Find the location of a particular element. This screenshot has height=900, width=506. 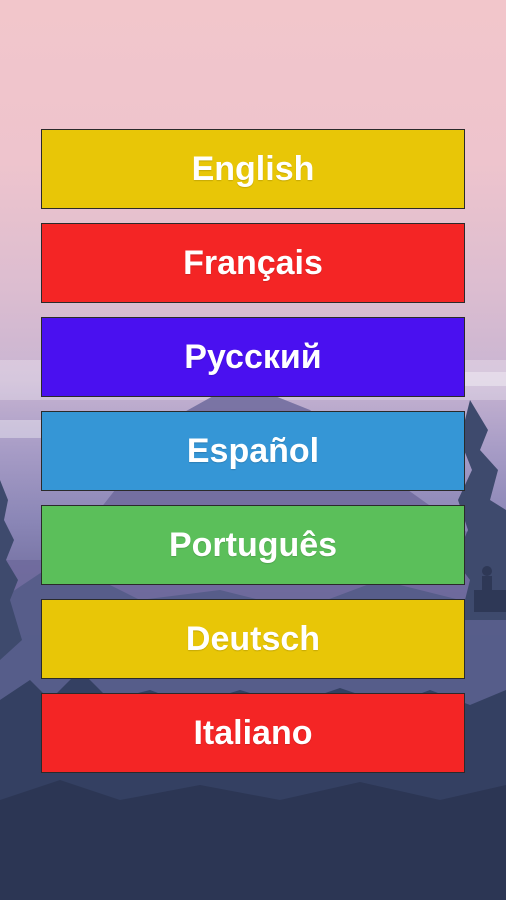

language-button-label: Русский is located at coordinates (253, 356).